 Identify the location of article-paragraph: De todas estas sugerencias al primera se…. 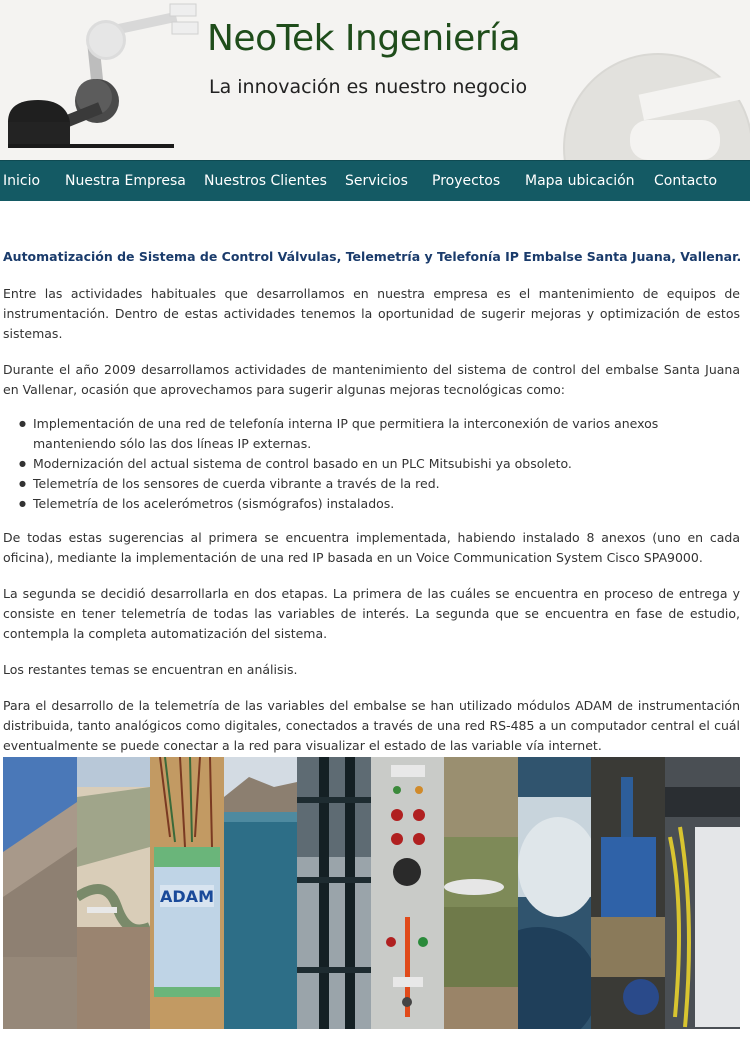
(371, 547).